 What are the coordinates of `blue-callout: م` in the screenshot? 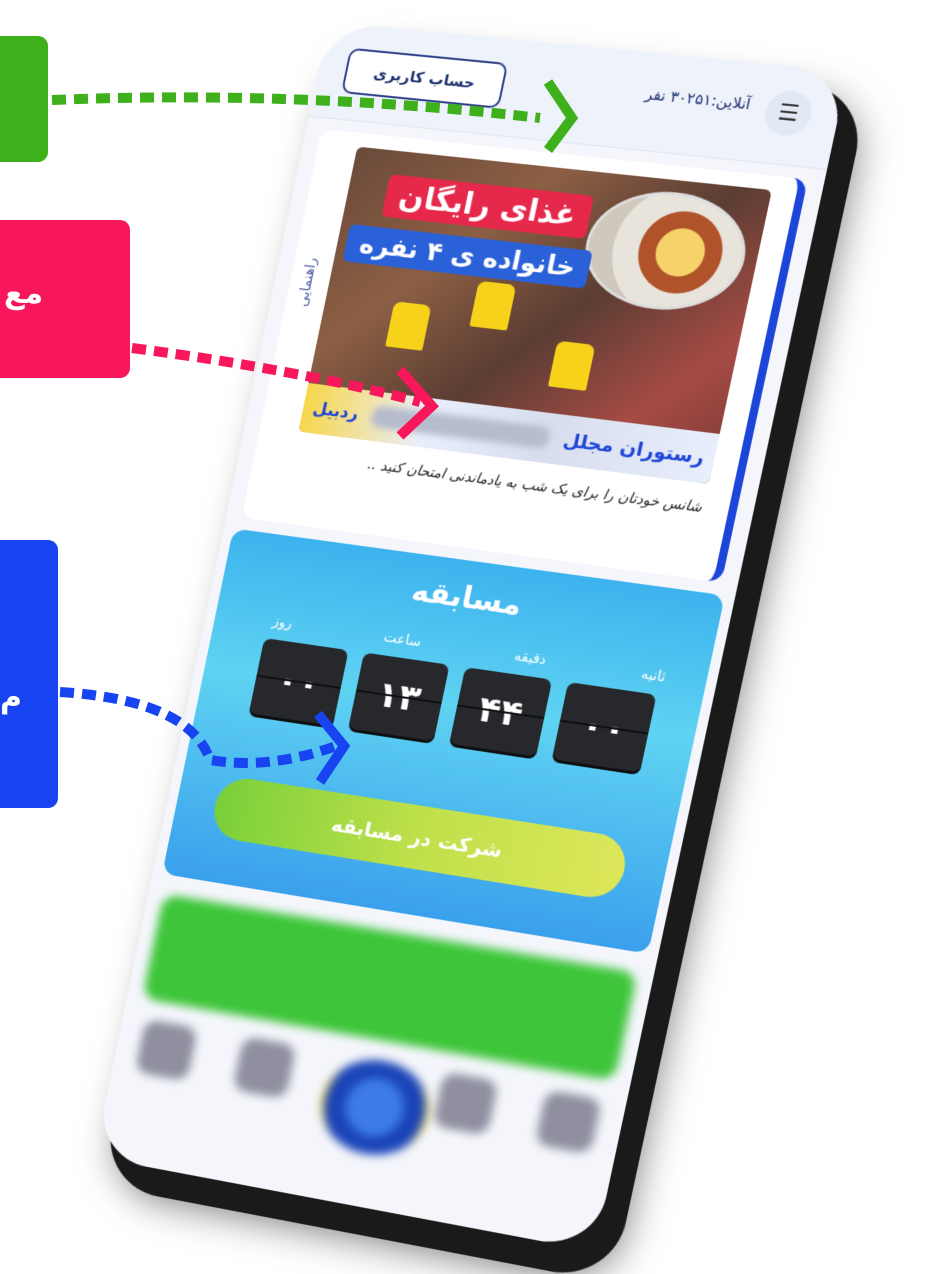 It's located at (29, 674).